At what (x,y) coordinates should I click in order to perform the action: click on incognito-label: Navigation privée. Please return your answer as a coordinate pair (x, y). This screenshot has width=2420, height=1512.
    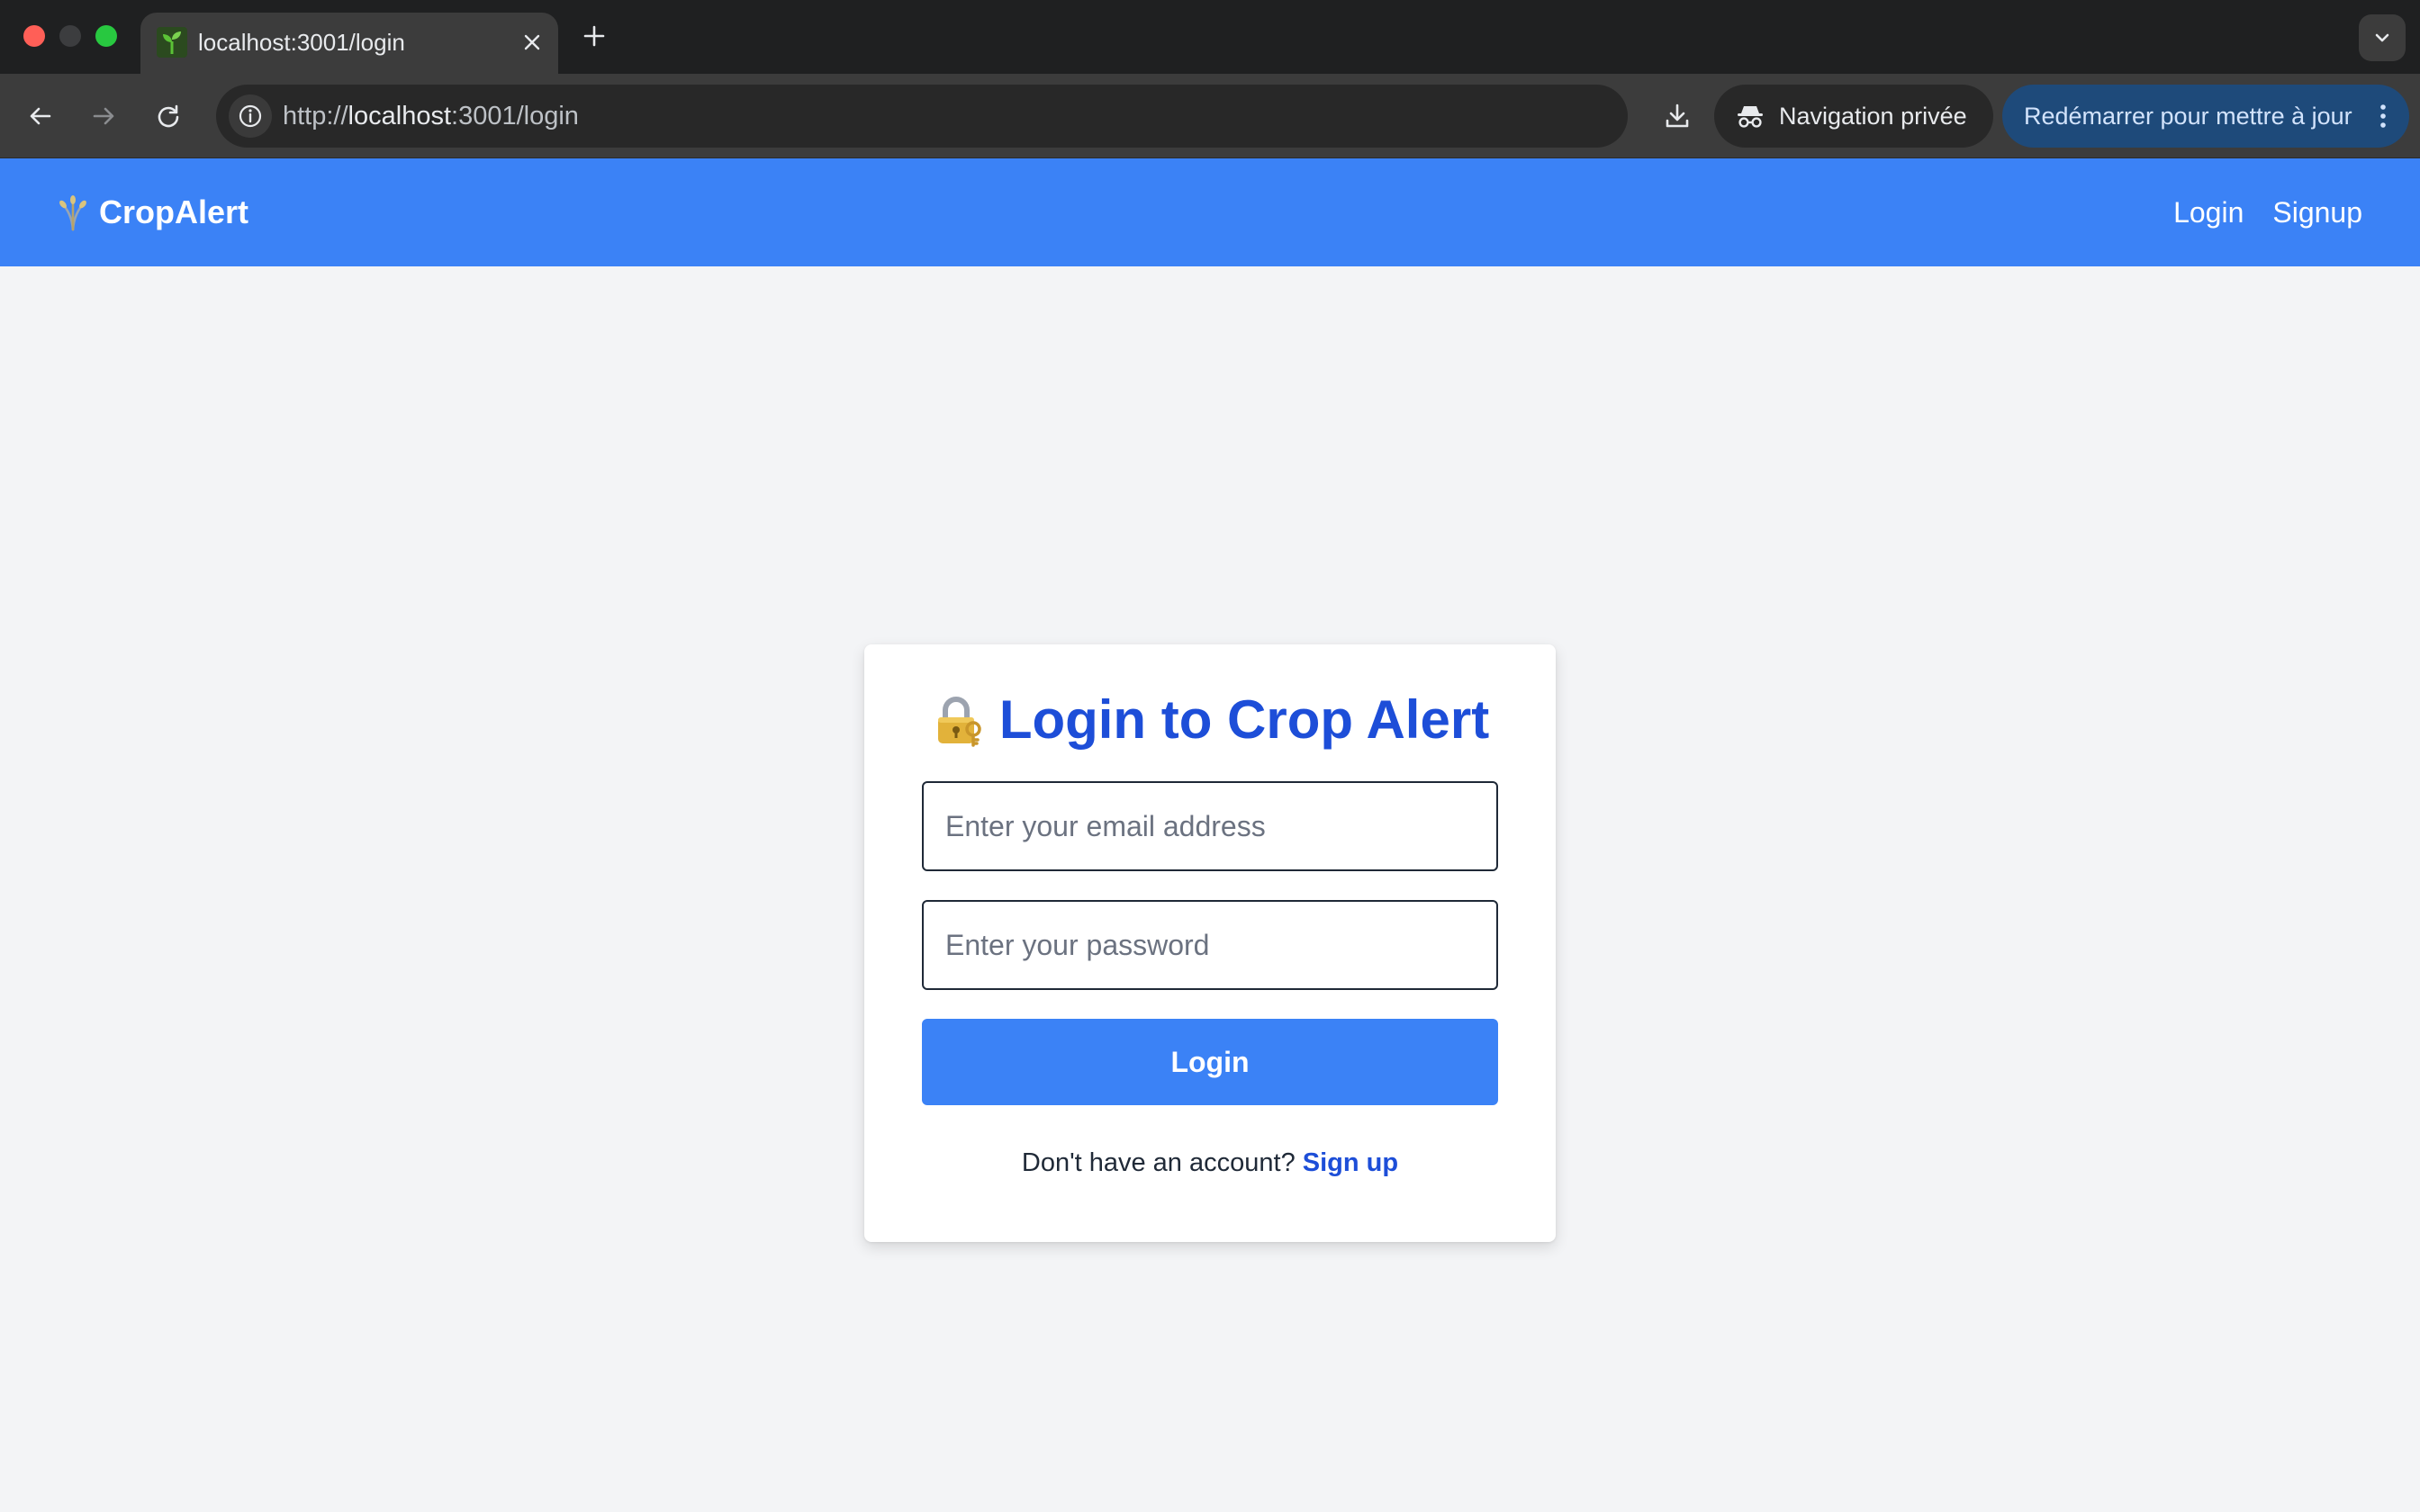
    Looking at the image, I should click on (1873, 117).